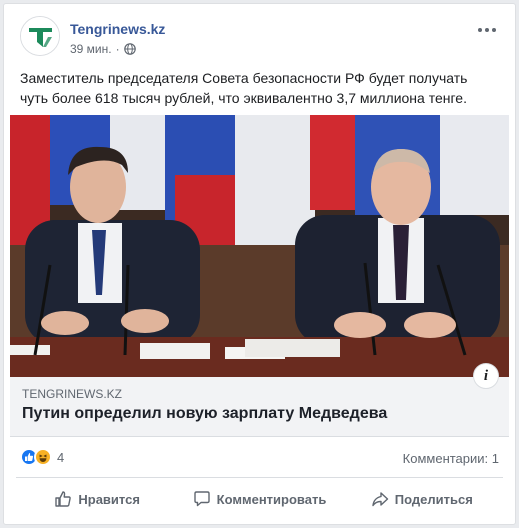 This screenshot has width=519, height=528. I want to click on actions-divider, so click(259, 477).